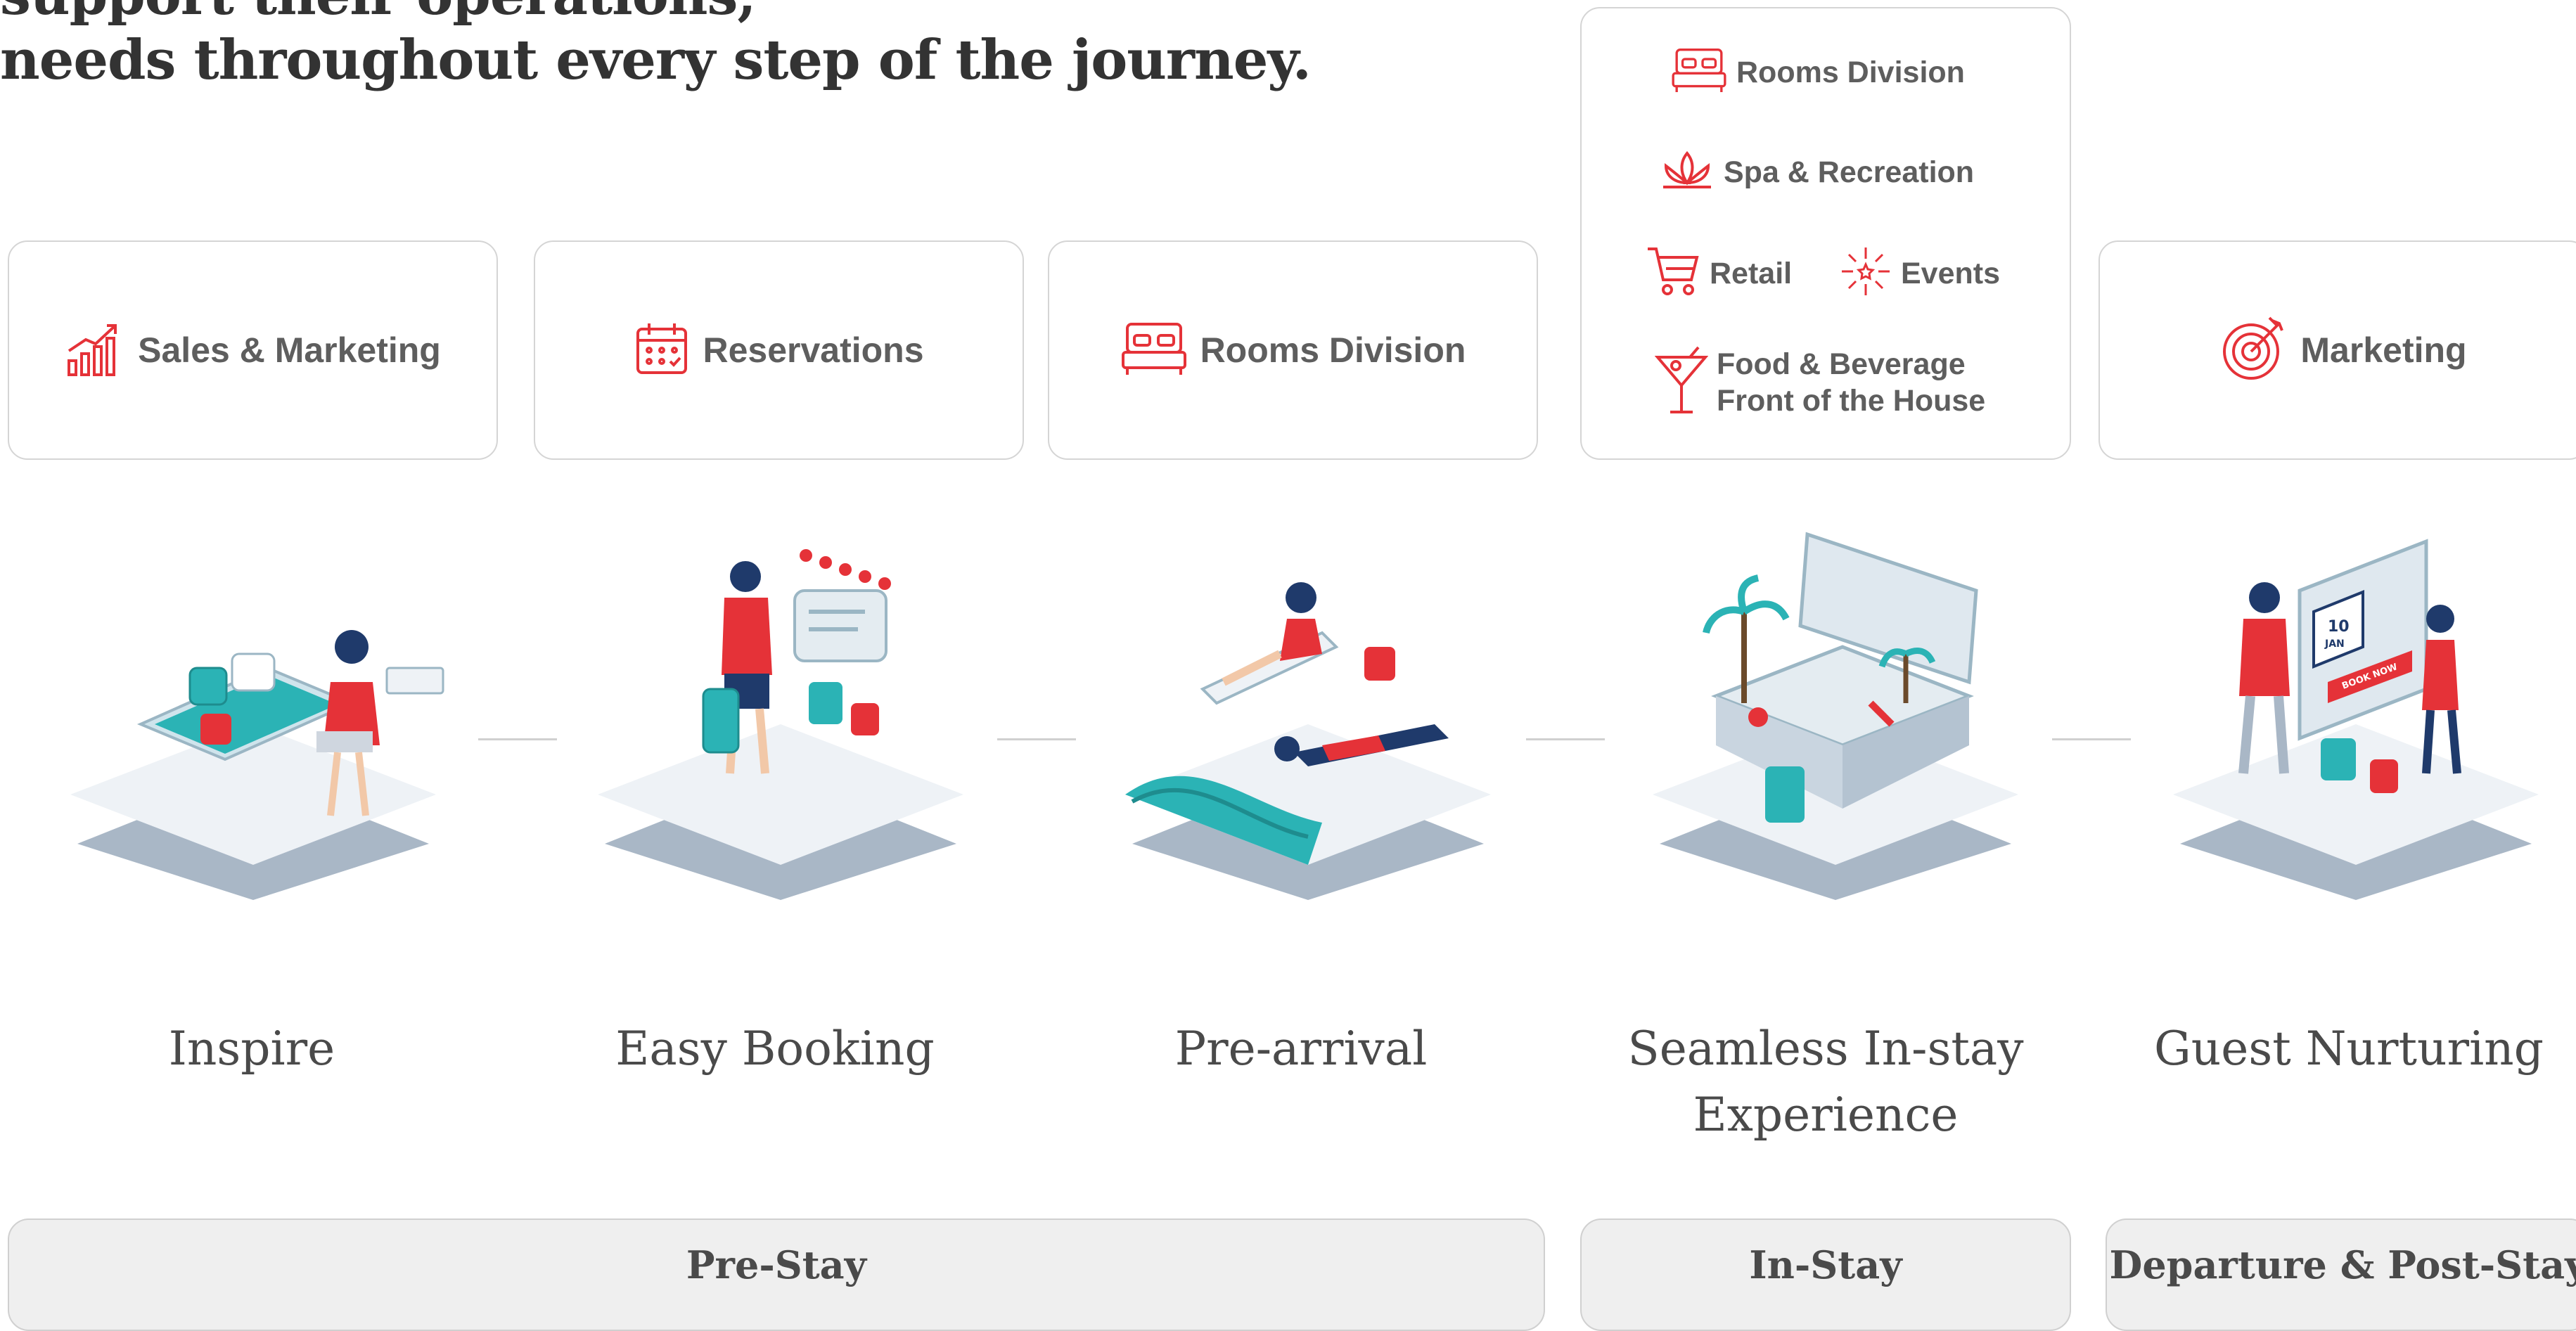 Image resolution: width=2576 pixels, height=1331 pixels. What do you see at coordinates (1333, 350) in the screenshot?
I see `rooms-division-label: Rooms Division` at bounding box center [1333, 350].